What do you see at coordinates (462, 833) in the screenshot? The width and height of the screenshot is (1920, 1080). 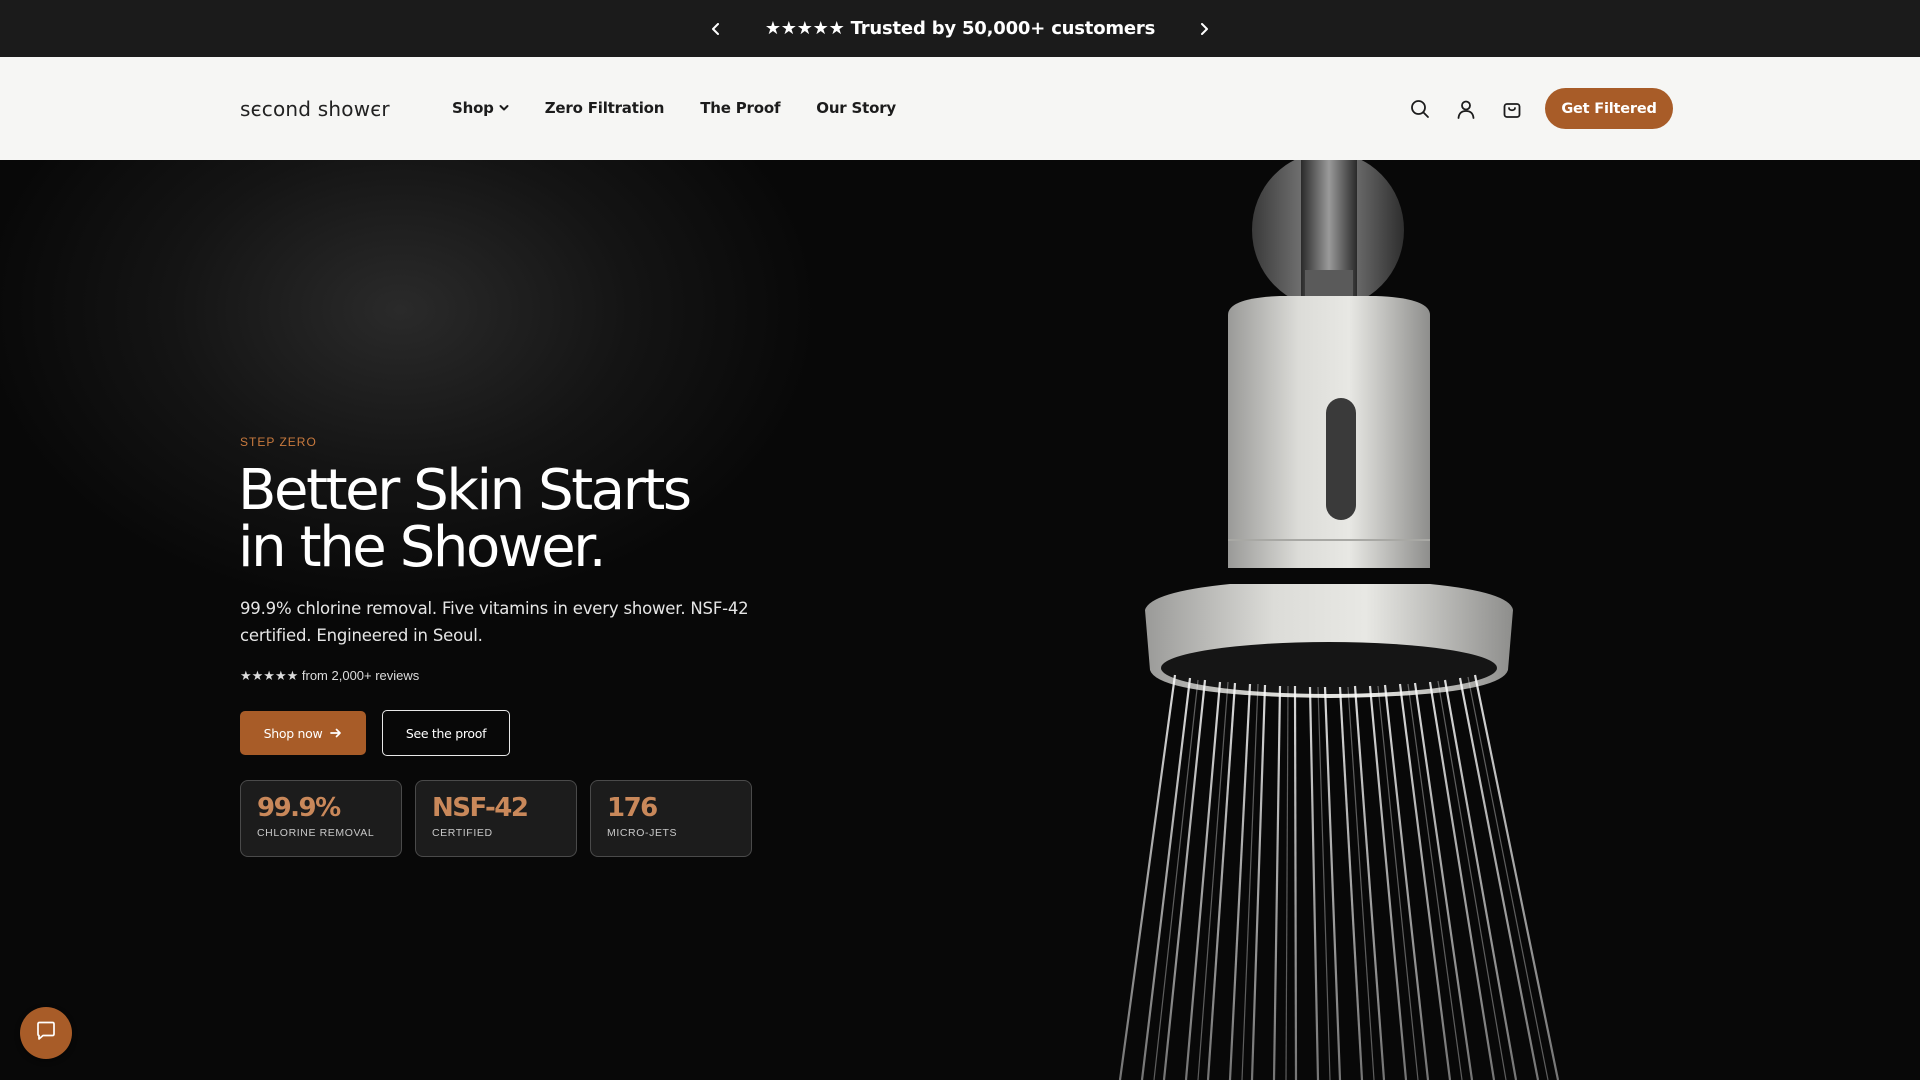 I see `stat-label: CERTIFIED` at bounding box center [462, 833].